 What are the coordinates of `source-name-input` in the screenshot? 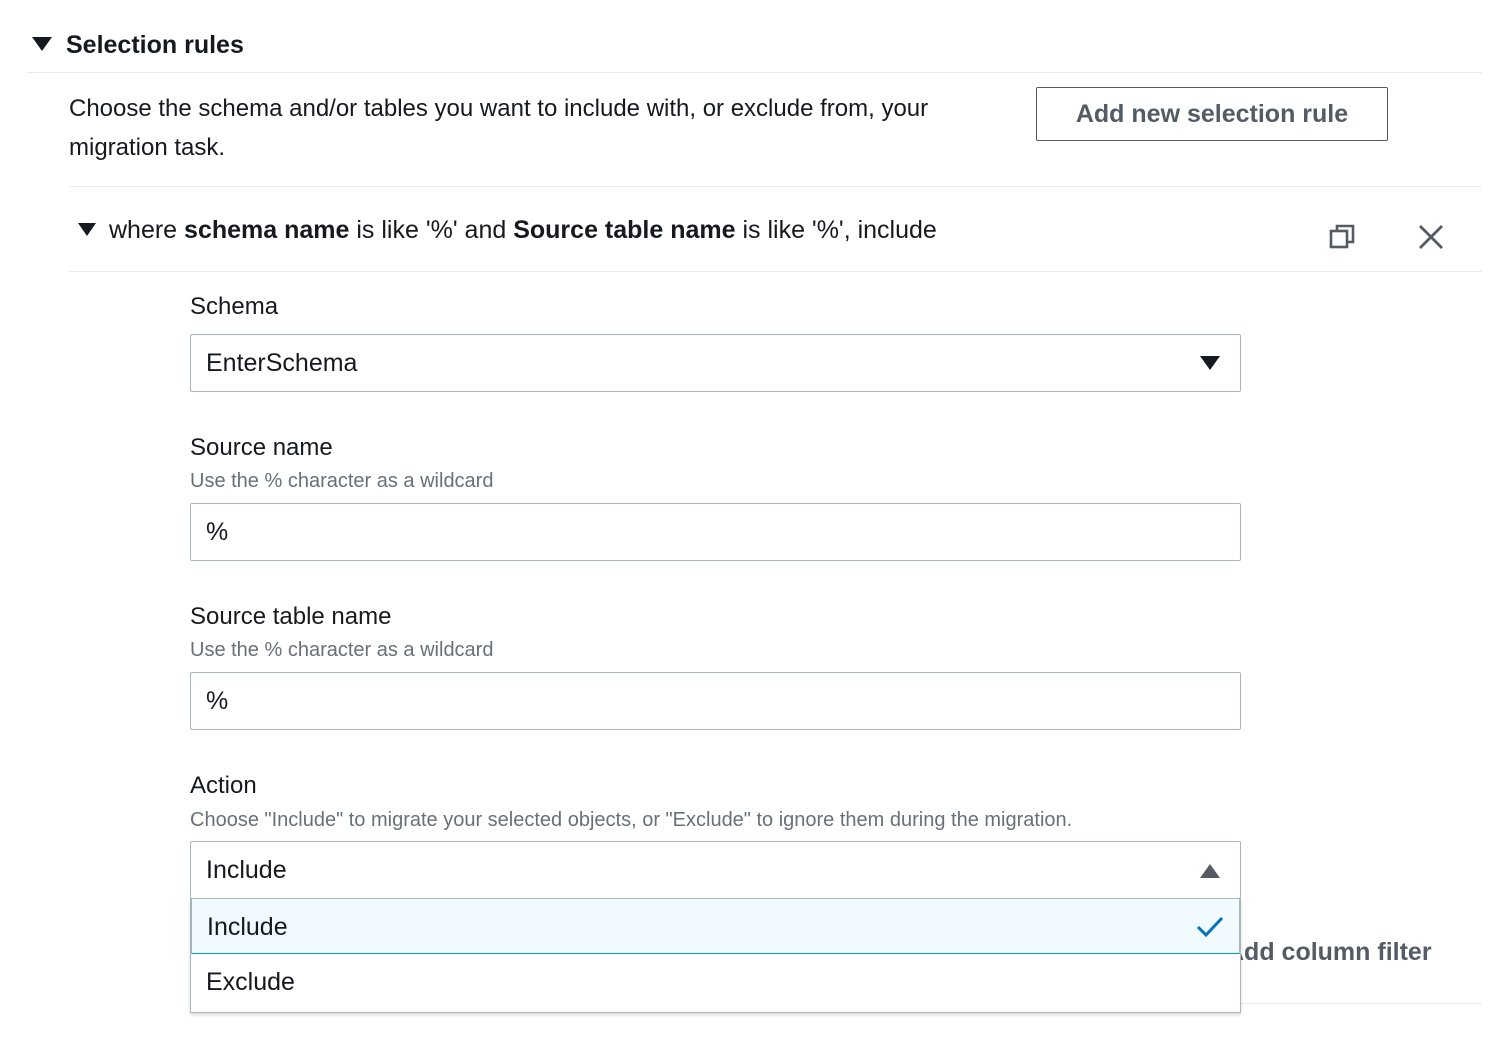 It's located at (715, 532).